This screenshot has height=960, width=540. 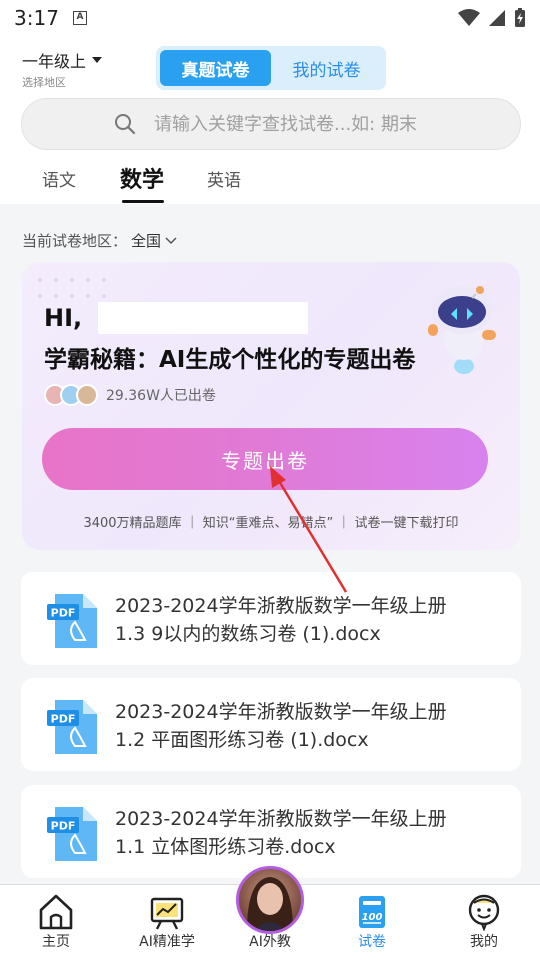 What do you see at coordinates (59, 178) in the screenshot?
I see `tab-chinese: 语文` at bounding box center [59, 178].